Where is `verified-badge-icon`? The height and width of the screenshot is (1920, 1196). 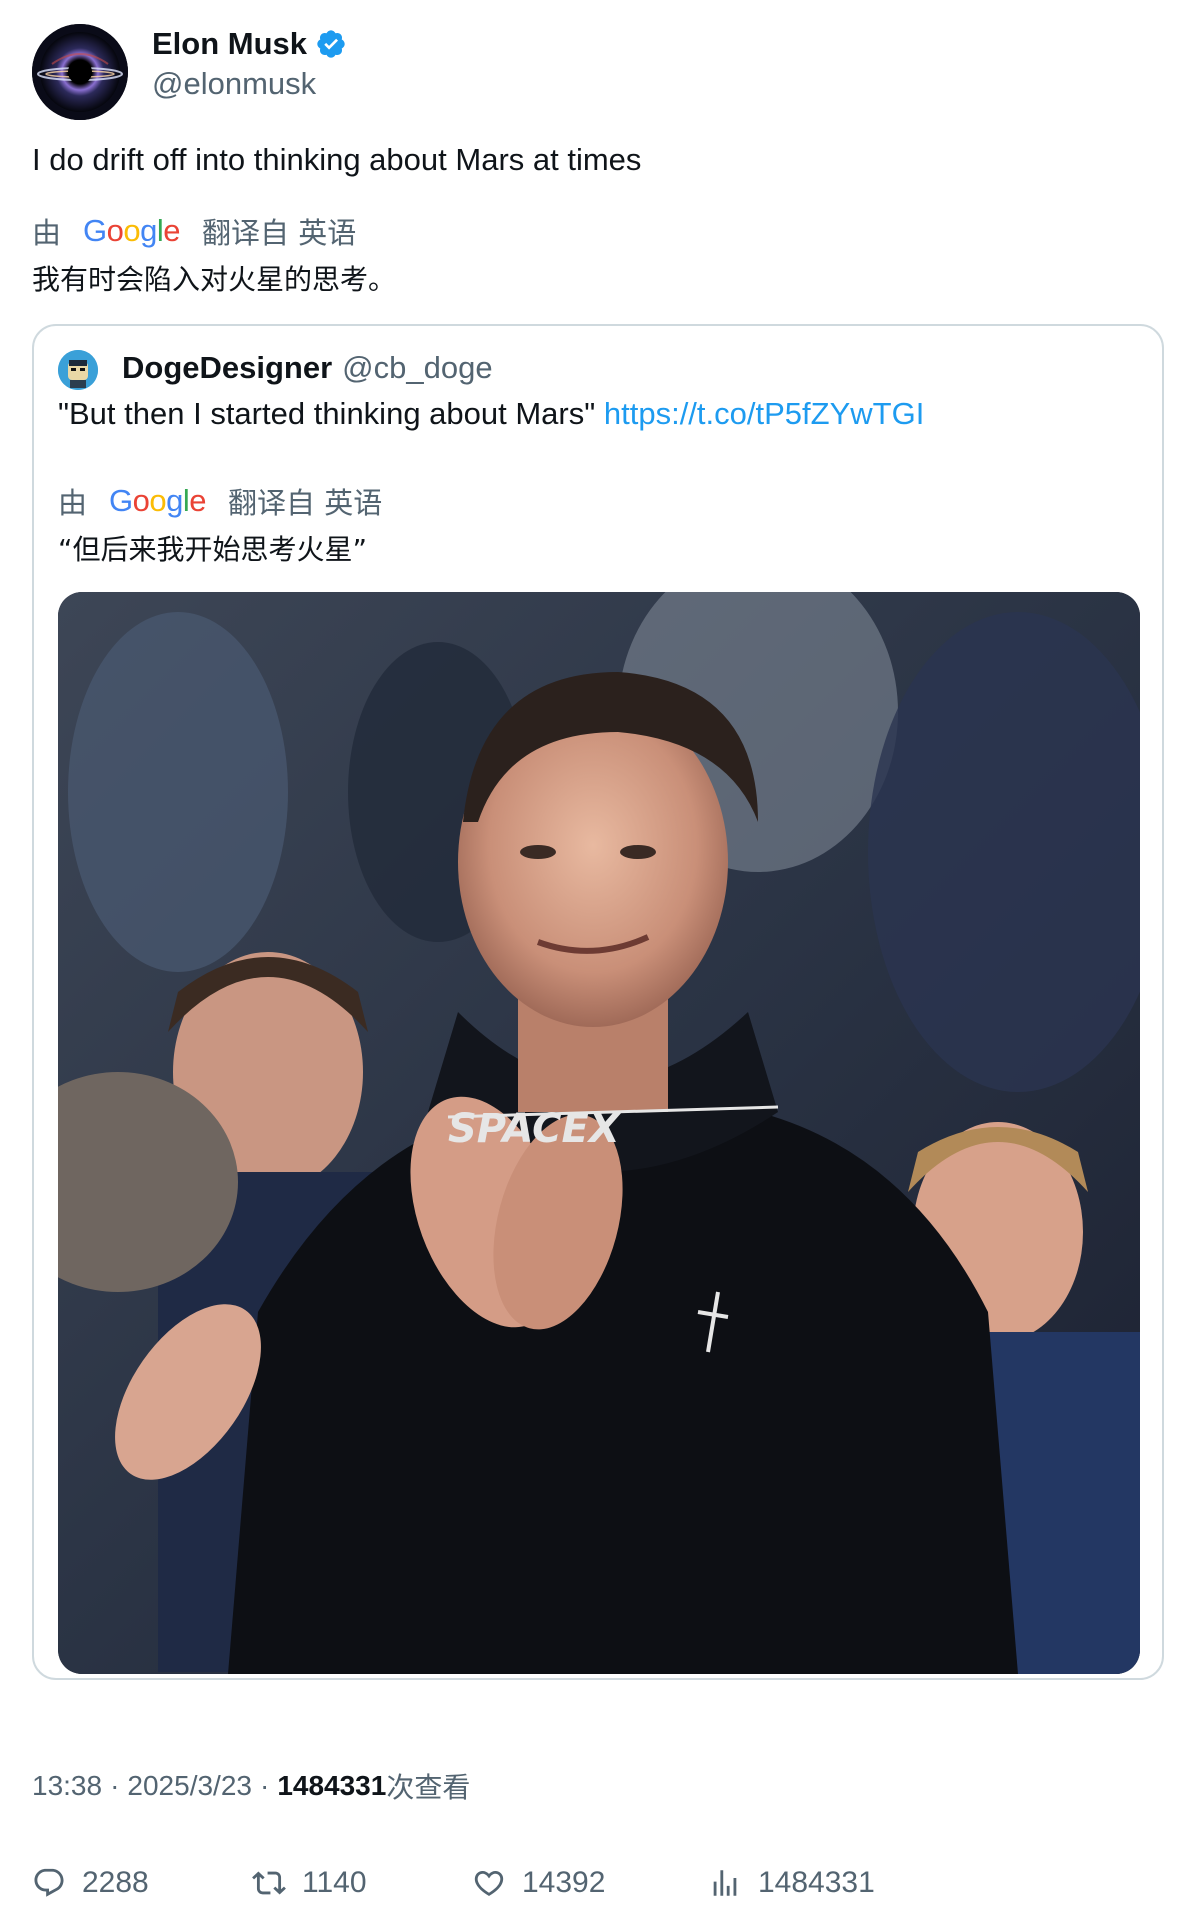 verified-badge-icon is located at coordinates (331, 44).